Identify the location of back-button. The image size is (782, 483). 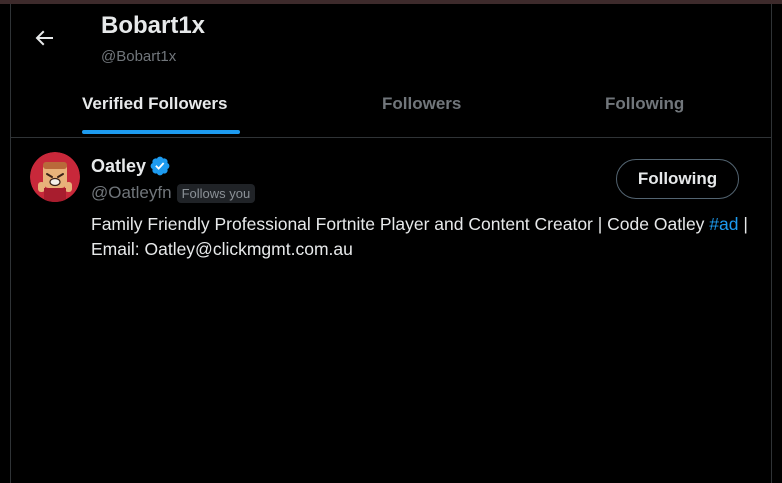
(44, 38).